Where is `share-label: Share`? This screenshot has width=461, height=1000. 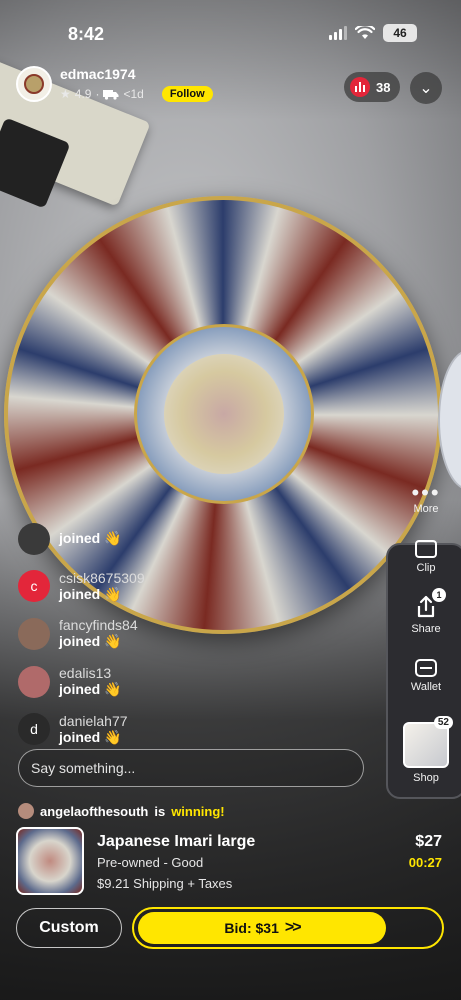 share-label: Share is located at coordinates (426, 629).